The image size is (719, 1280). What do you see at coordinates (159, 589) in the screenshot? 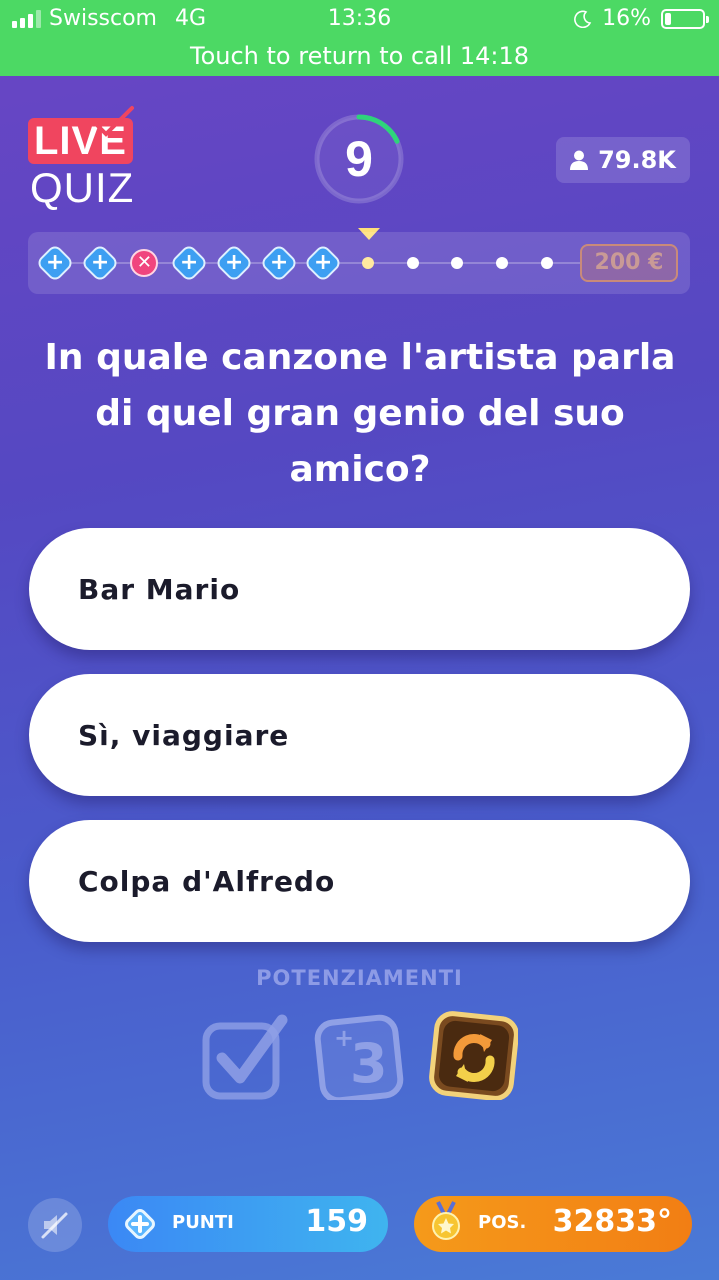
I see `answer-option-label: Bar Mario` at bounding box center [159, 589].